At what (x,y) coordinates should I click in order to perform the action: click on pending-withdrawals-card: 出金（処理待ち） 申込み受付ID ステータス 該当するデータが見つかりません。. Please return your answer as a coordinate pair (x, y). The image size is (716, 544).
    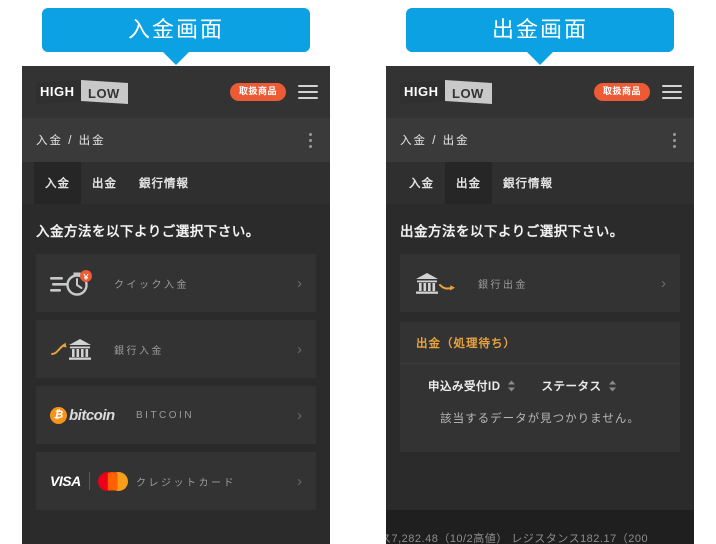
    Looking at the image, I should click on (540, 387).